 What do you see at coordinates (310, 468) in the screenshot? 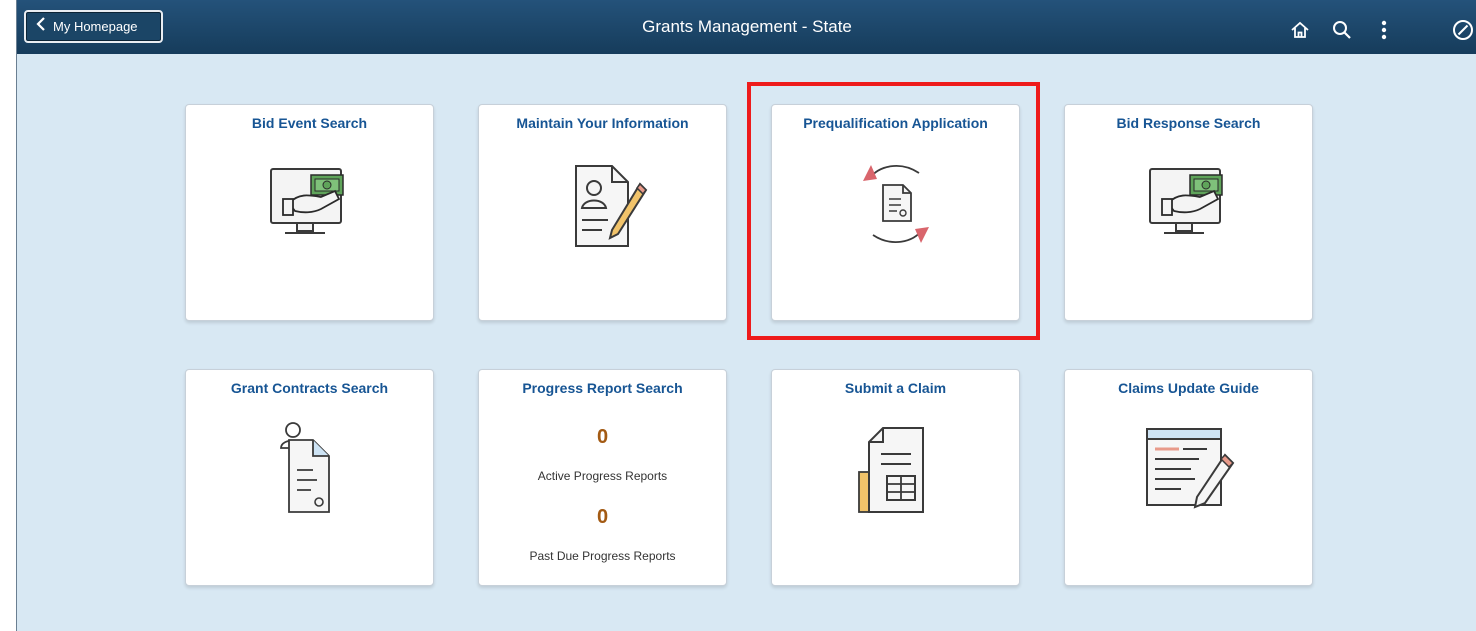
I see `user-document-icon` at bounding box center [310, 468].